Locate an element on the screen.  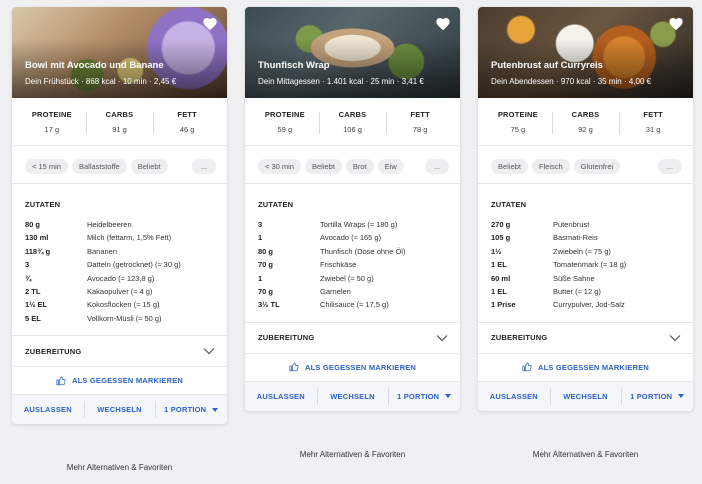
ingredient-row: 1 Avocado (≈ 165 g) is located at coordinates (352, 237).